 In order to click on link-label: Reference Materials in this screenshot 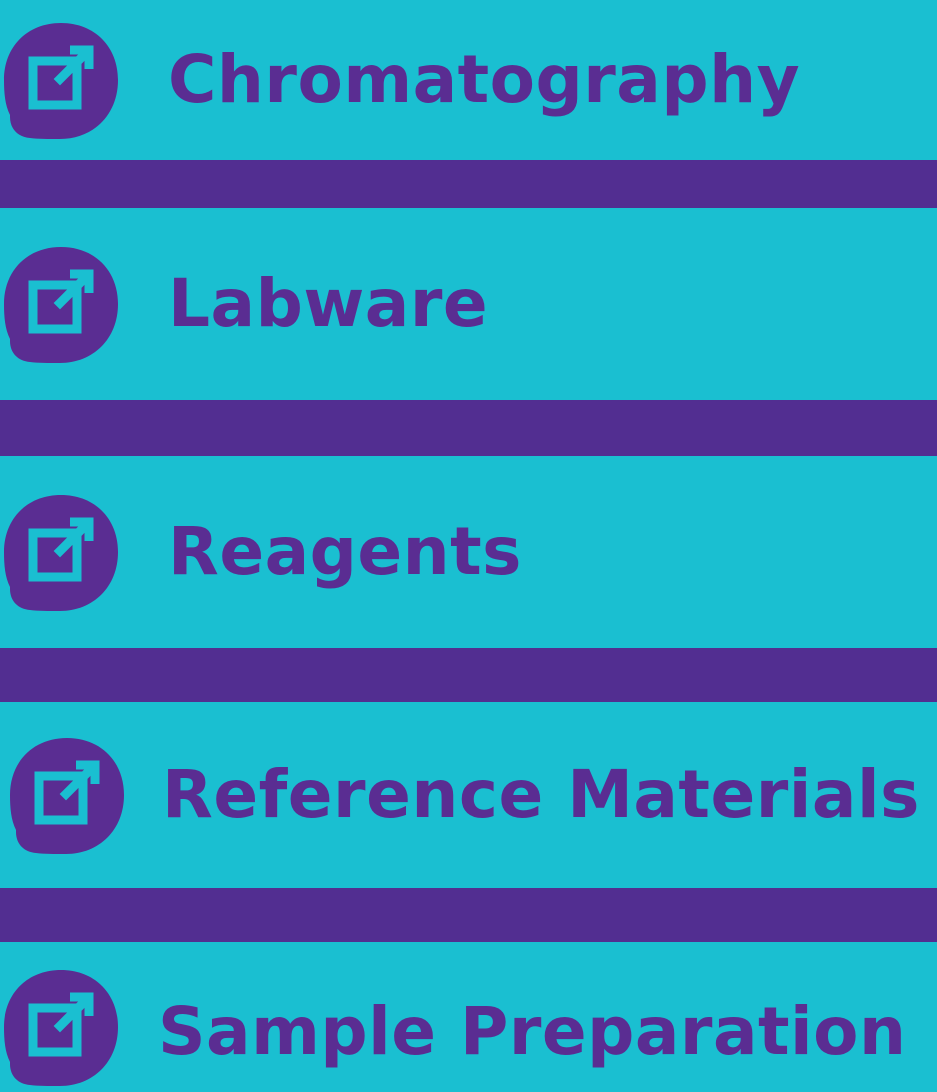, I will do `click(541, 794)`.